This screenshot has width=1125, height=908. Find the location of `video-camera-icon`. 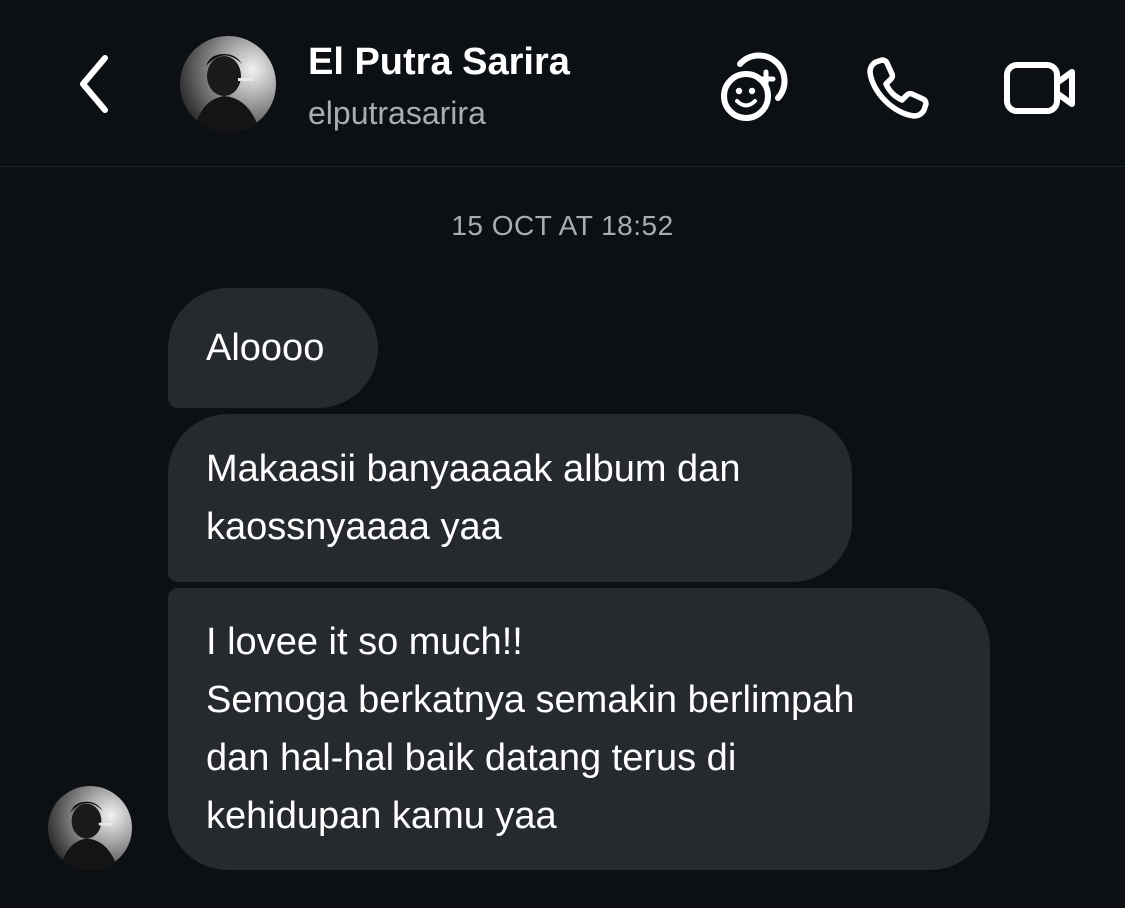

video-camera-icon is located at coordinates (1039, 88).